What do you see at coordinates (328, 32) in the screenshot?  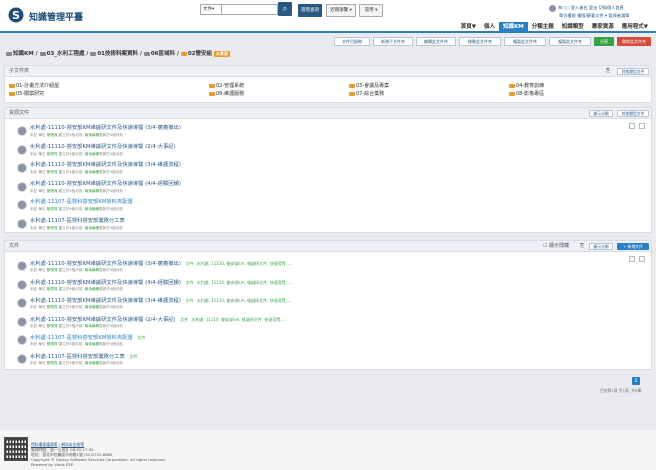 I see `nav-divider` at bounding box center [328, 32].